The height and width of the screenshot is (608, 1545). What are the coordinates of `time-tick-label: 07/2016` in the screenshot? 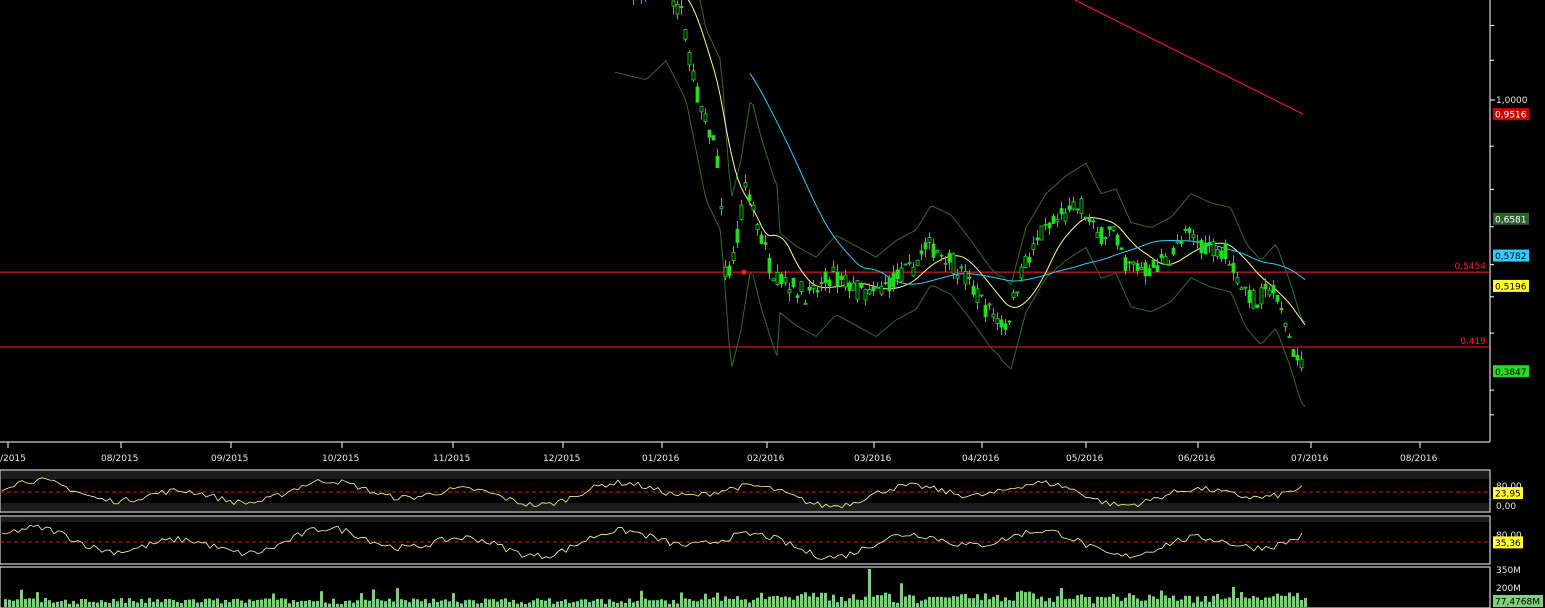 It's located at (1310, 459).